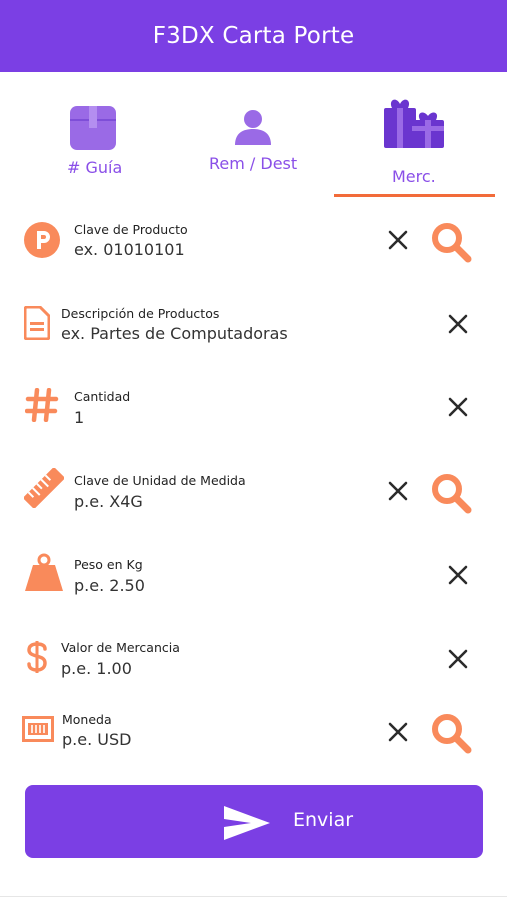  I want to click on tab-guia: # Guía, so click(92, 135).